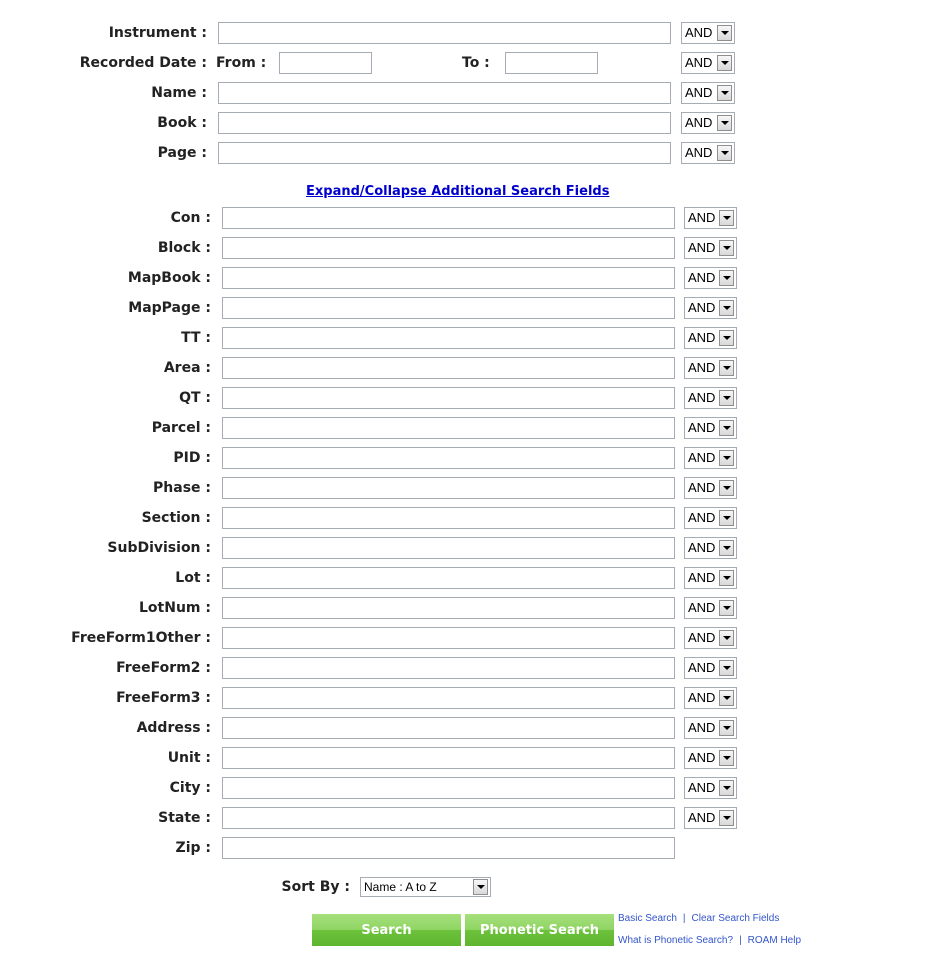 Image resolution: width=929 pixels, height=977 pixels. I want to click on field-row: QT : AND, so click(464, 398).